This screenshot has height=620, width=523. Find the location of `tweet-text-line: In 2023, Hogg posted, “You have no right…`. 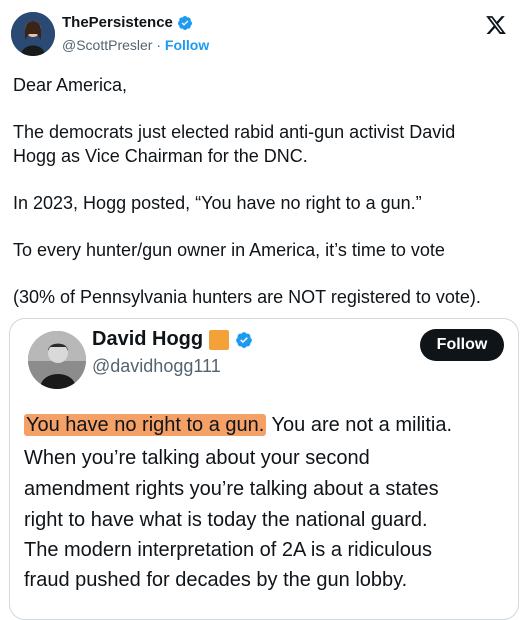

tweet-text-line: In 2023, Hogg posted, “You have no right… is located at coordinates (217, 203).